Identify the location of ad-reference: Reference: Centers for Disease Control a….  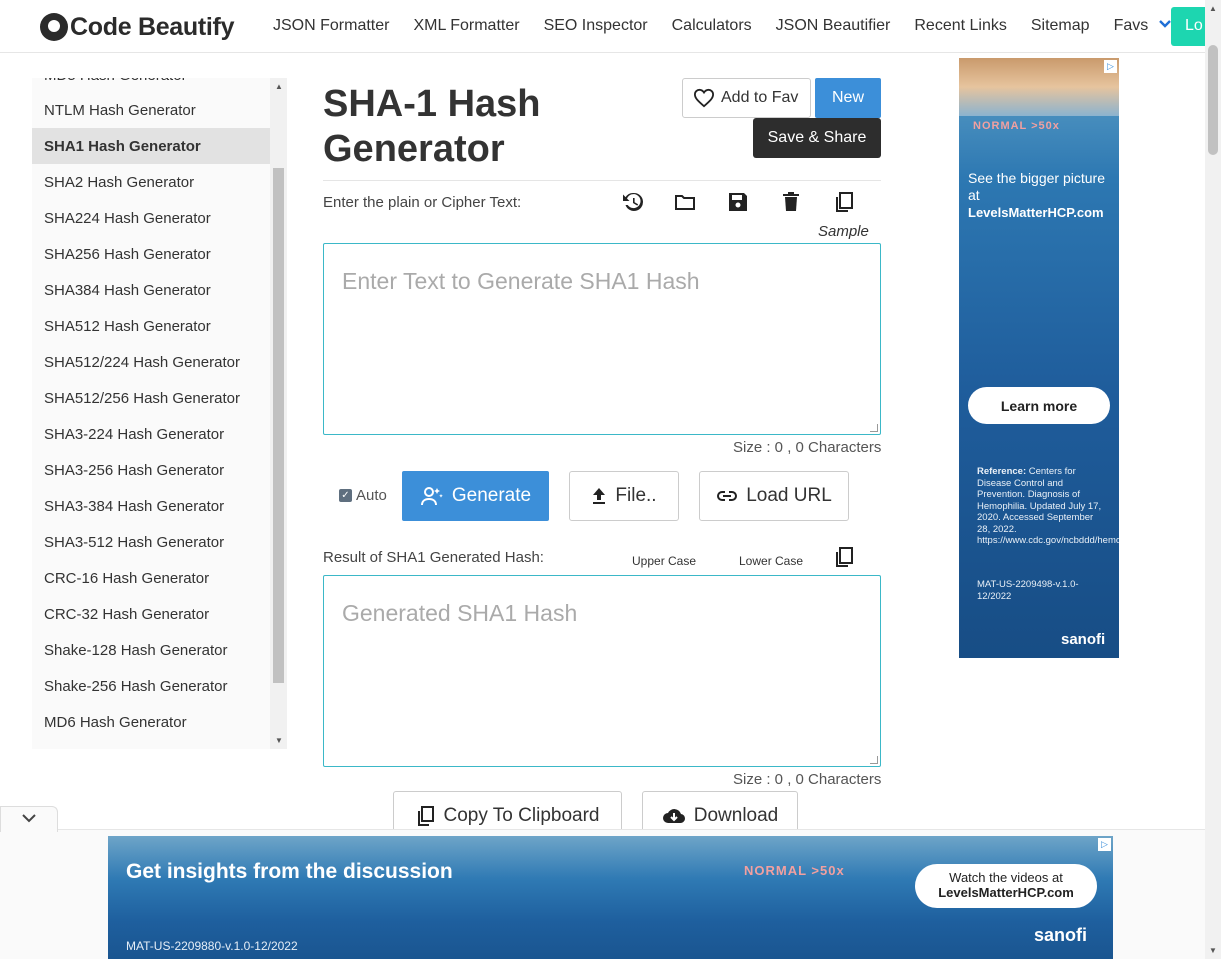
(1048, 506).